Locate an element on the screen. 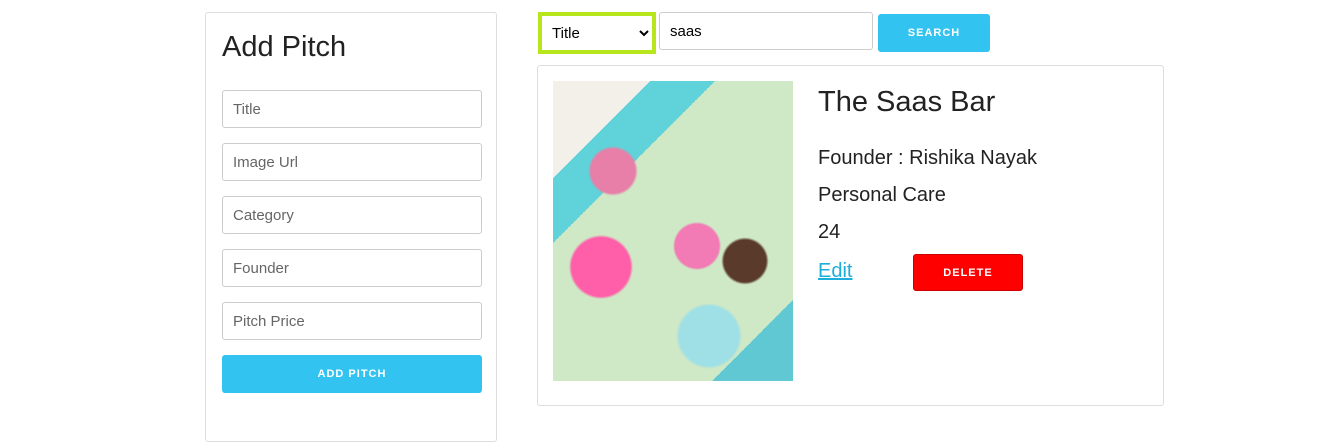  pitch-founder: Founder : Rishika Nayak is located at coordinates (927, 158).